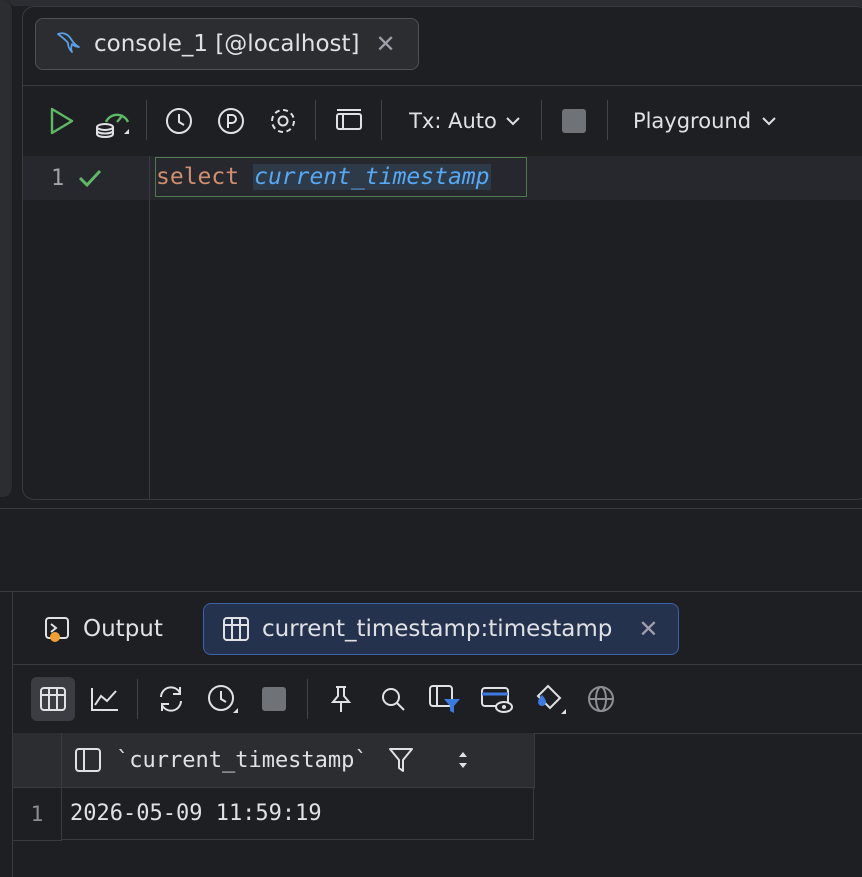 The width and height of the screenshot is (862, 877). Describe the element at coordinates (88, 760) in the screenshot. I see `column-icon` at that location.